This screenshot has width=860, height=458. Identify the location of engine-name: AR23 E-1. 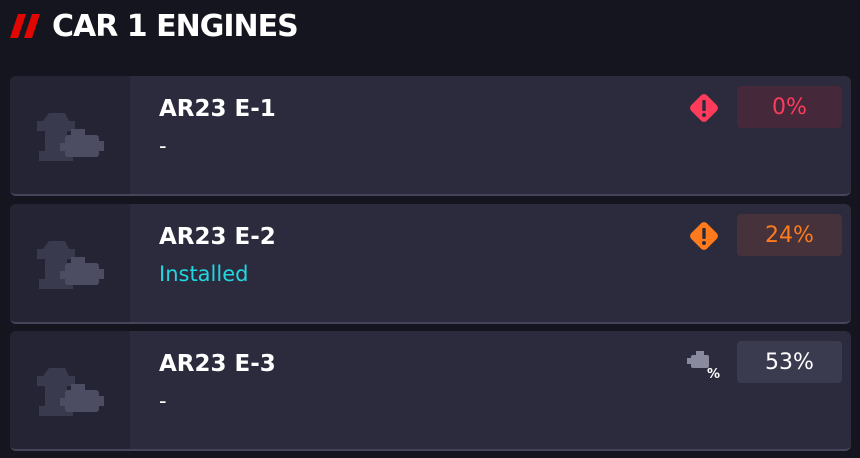
(217, 109).